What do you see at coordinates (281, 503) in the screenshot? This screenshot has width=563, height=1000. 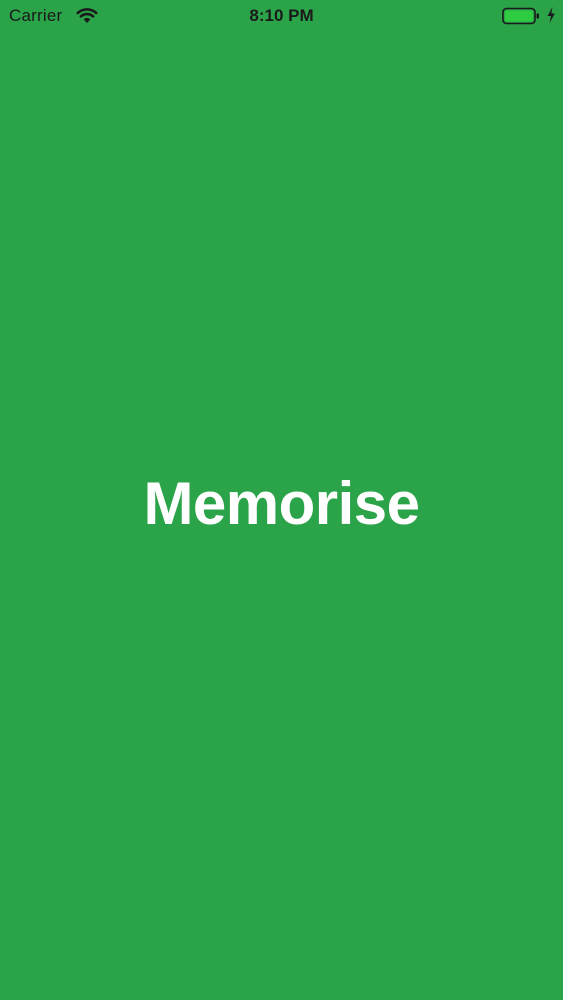 I see `app-title: Memorise` at bounding box center [281, 503].